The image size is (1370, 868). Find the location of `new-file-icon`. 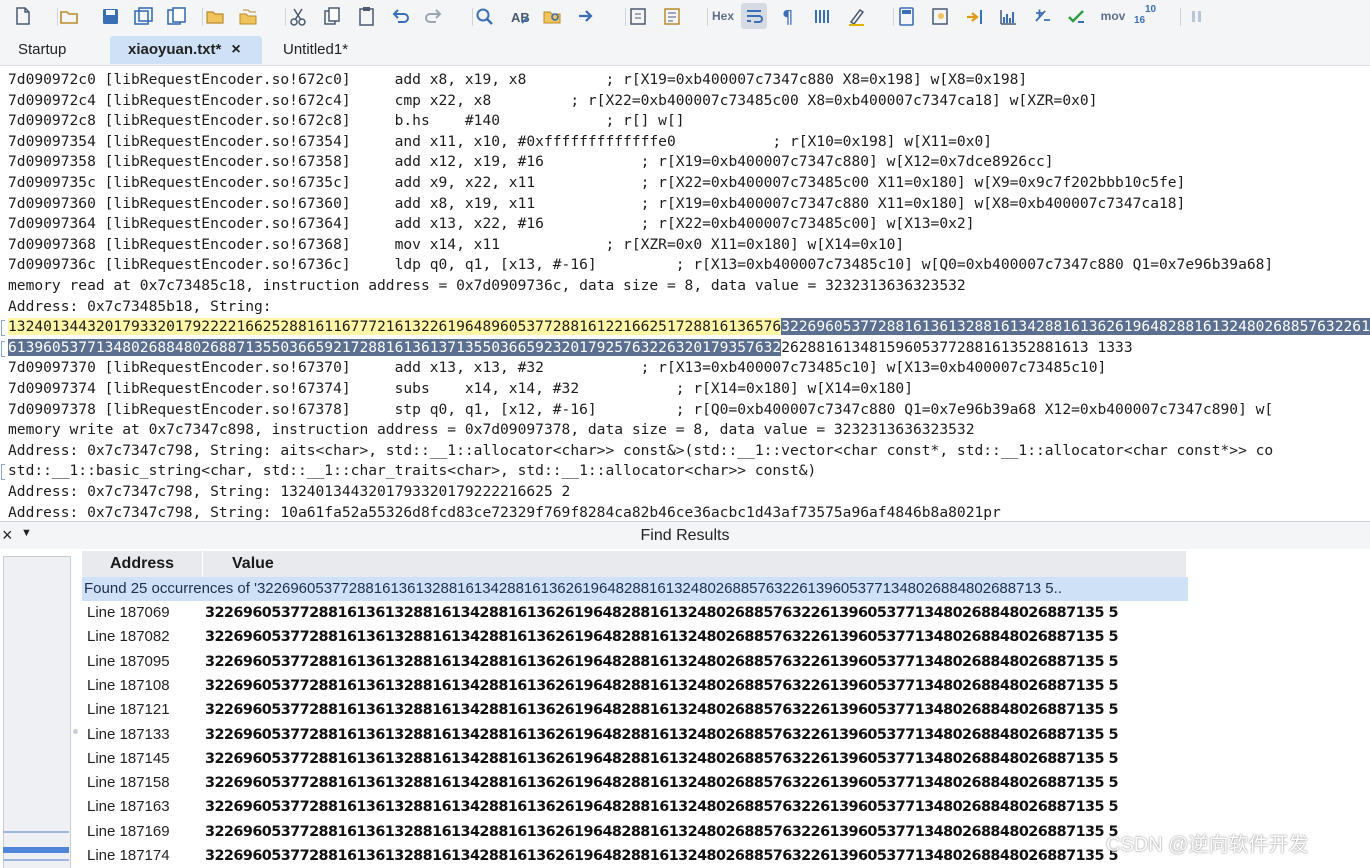

new-file-icon is located at coordinates (22, 16).